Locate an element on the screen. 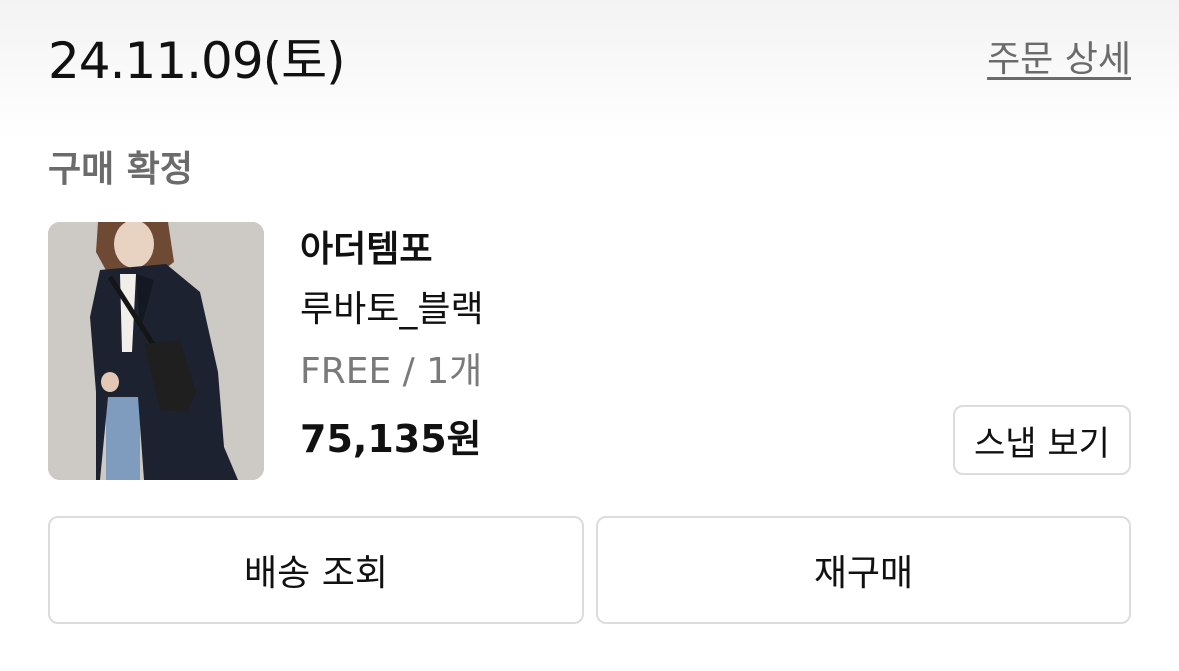 This screenshot has height=671, width=1179. order-date: 24.11.09(토) is located at coordinates (197, 61).